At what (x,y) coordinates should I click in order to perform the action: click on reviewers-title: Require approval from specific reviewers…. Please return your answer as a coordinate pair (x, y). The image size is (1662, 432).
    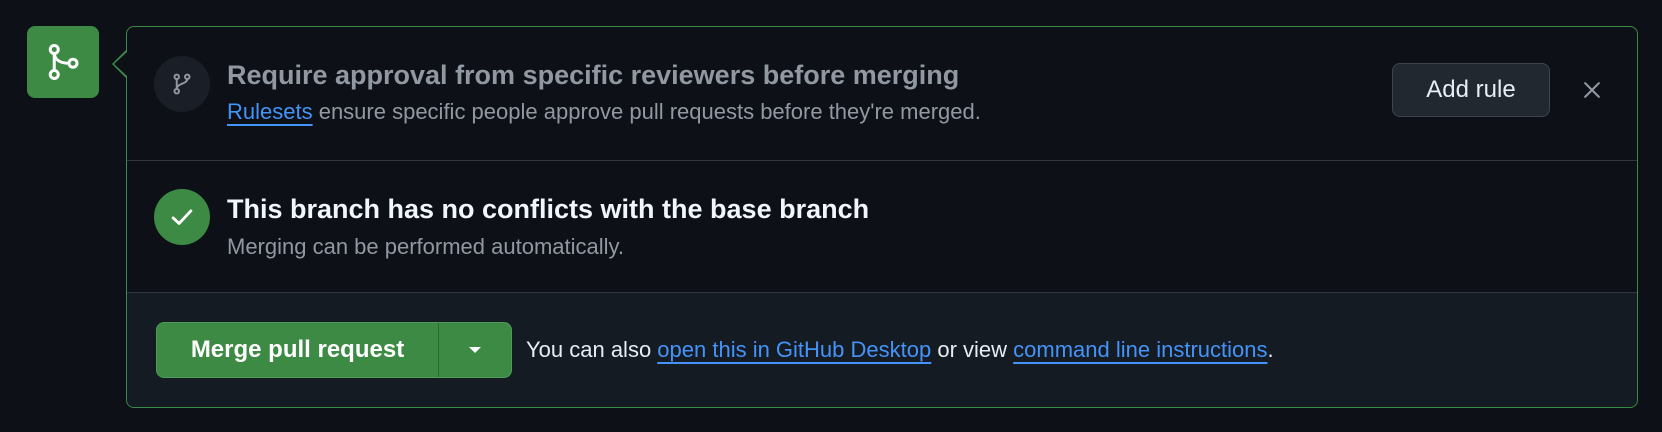
    Looking at the image, I should click on (593, 75).